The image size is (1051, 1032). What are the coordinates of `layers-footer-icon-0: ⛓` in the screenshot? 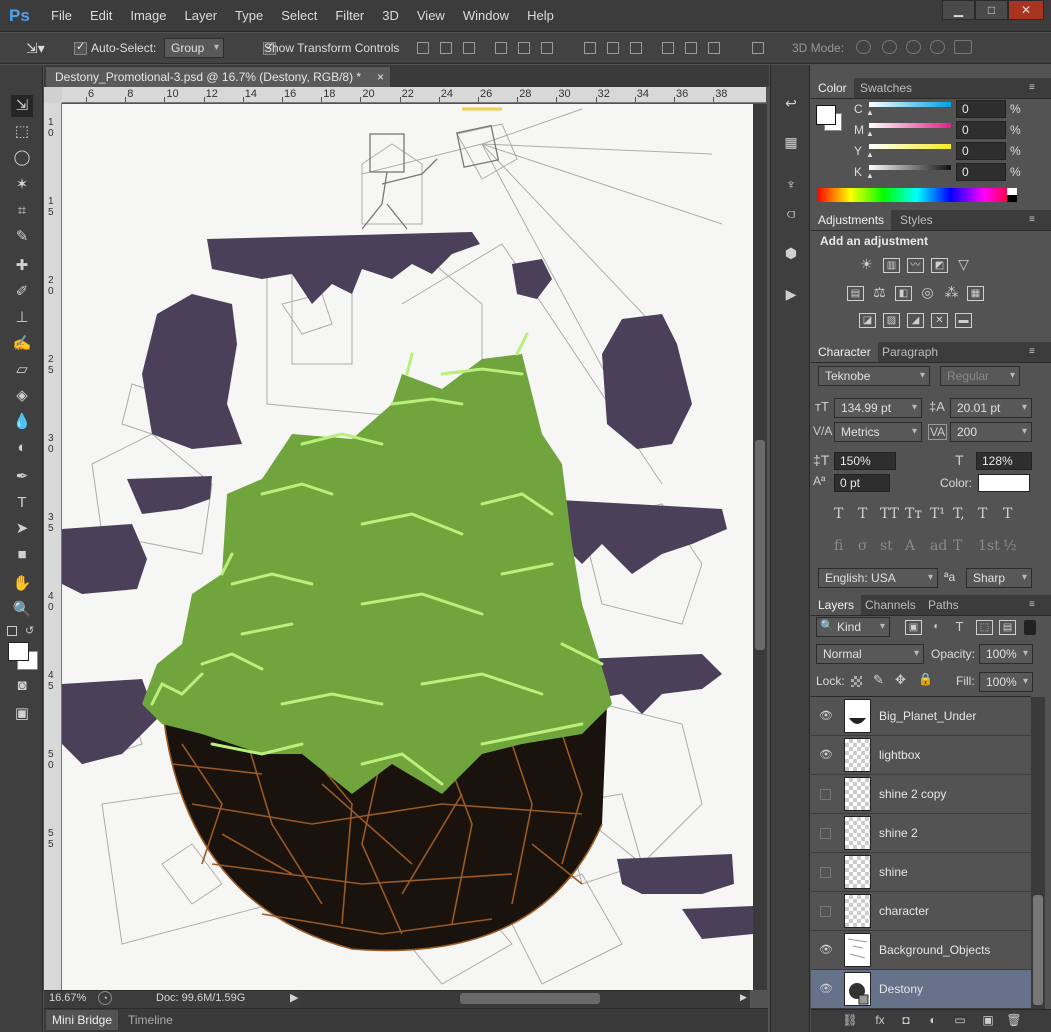 It's located at (850, 1020).